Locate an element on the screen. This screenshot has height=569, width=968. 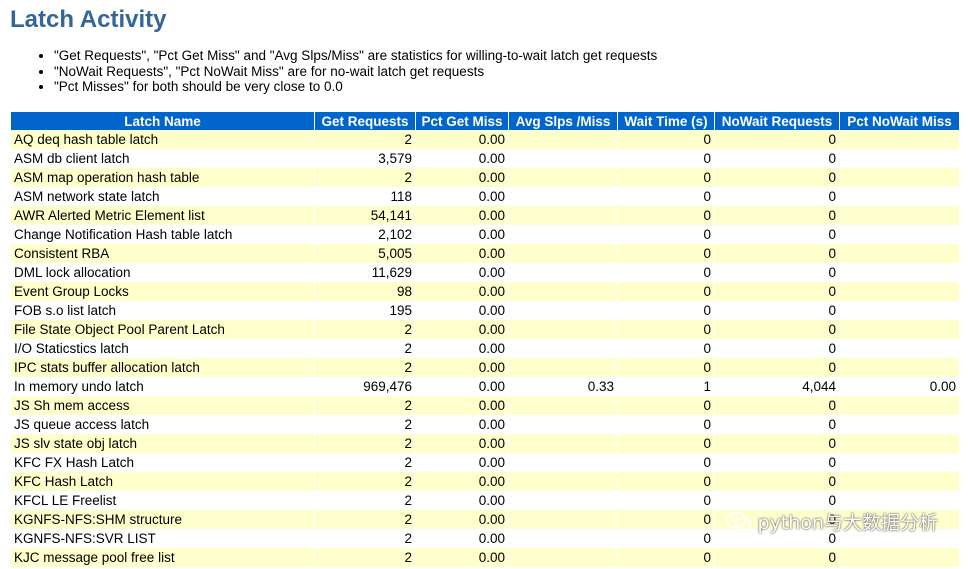
page-title: Latch Activity is located at coordinates (88, 19).